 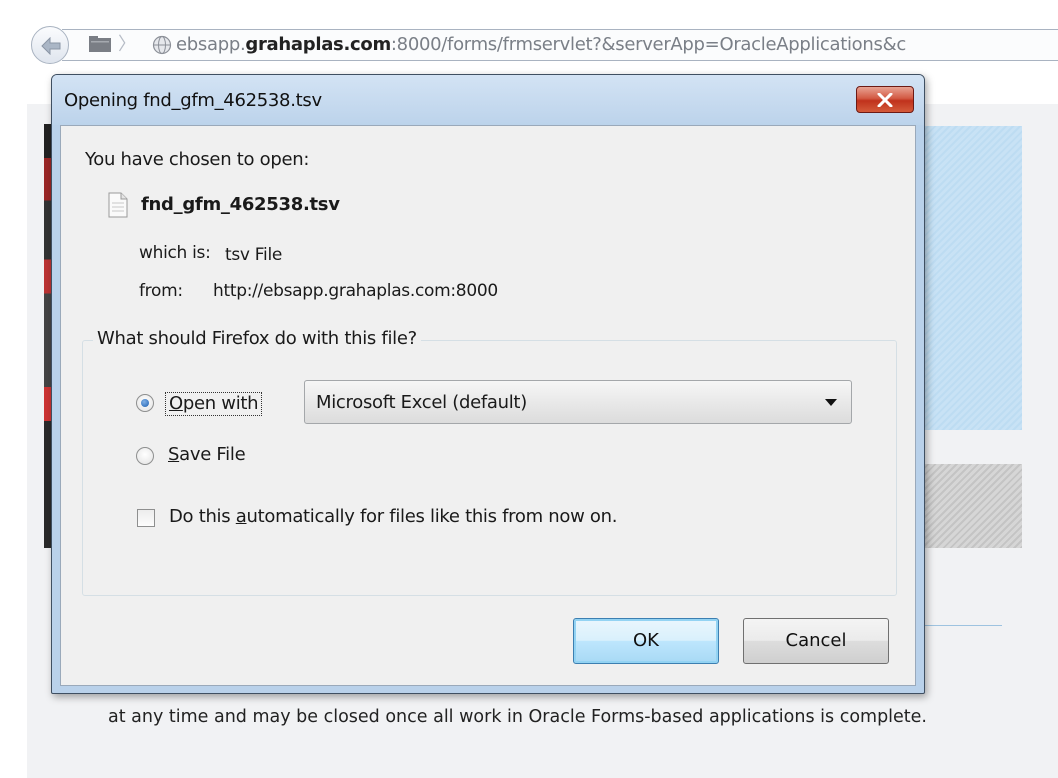 I want to click on url-domain: grahaplas.com, so click(x=318, y=44).